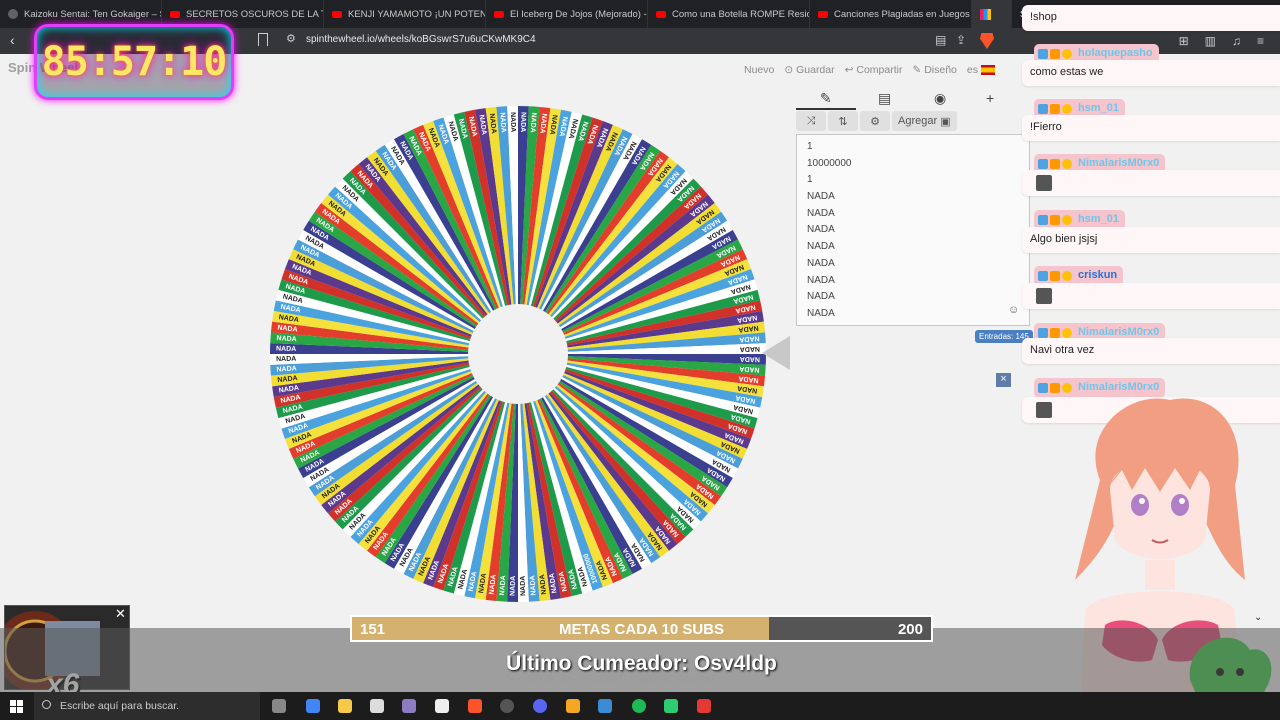  What do you see at coordinates (1151, 296) in the screenshot?
I see `chat-message` at bounding box center [1151, 296].